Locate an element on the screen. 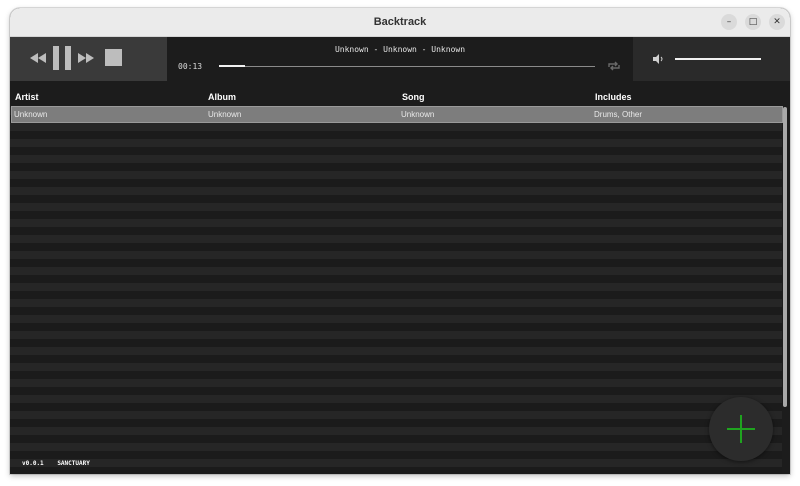 Image resolution: width=800 pixels, height=486 pixels. plus-icon is located at coordinates (741, 429).